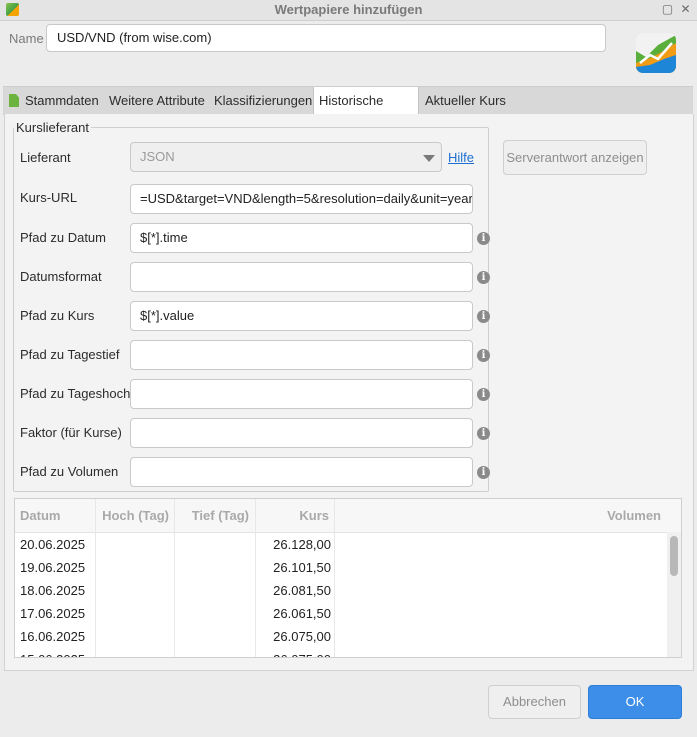  I want to click on low-path-input, so click(301, 355).